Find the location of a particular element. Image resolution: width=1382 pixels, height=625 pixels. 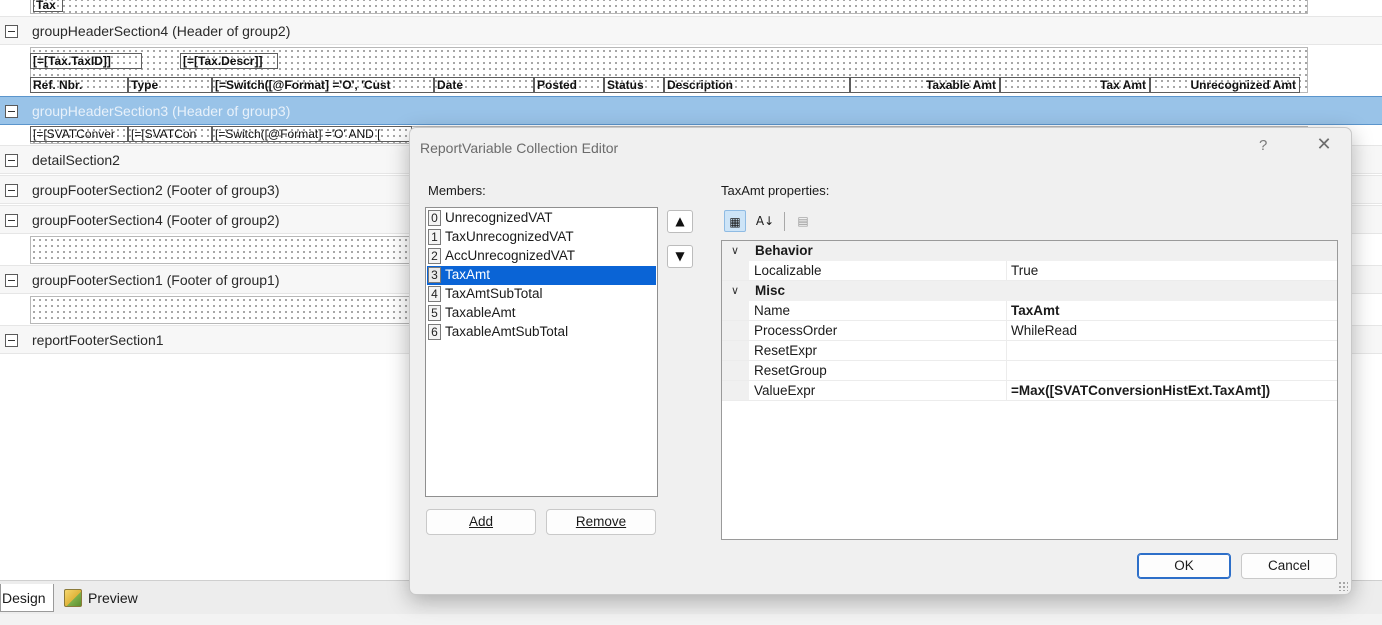

member-index: 0 is located at coordinates (434, 218).